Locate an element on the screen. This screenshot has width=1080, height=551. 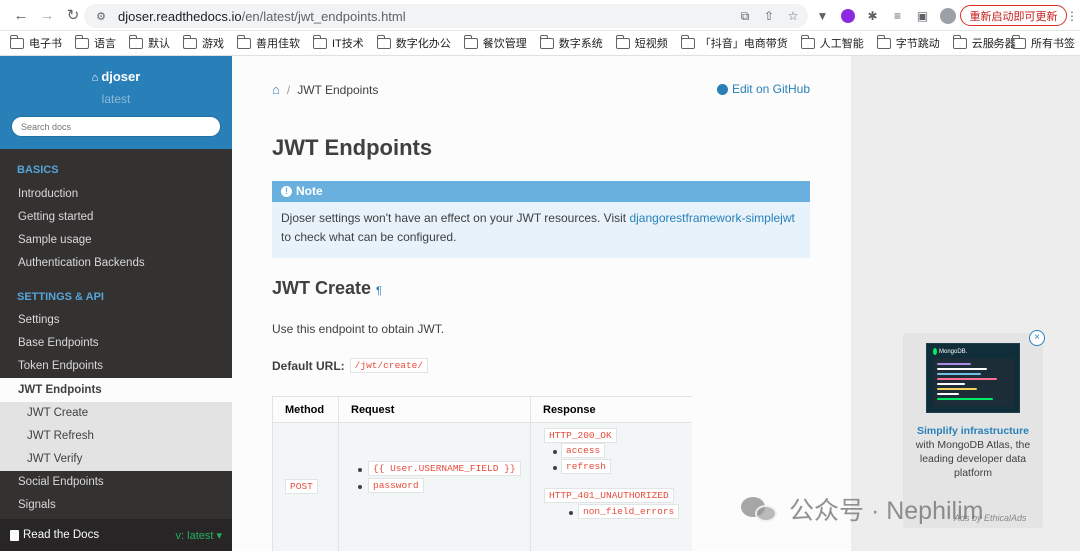
breadcrumb-home-icon: ⌂ is located at coordinates (276, 89).